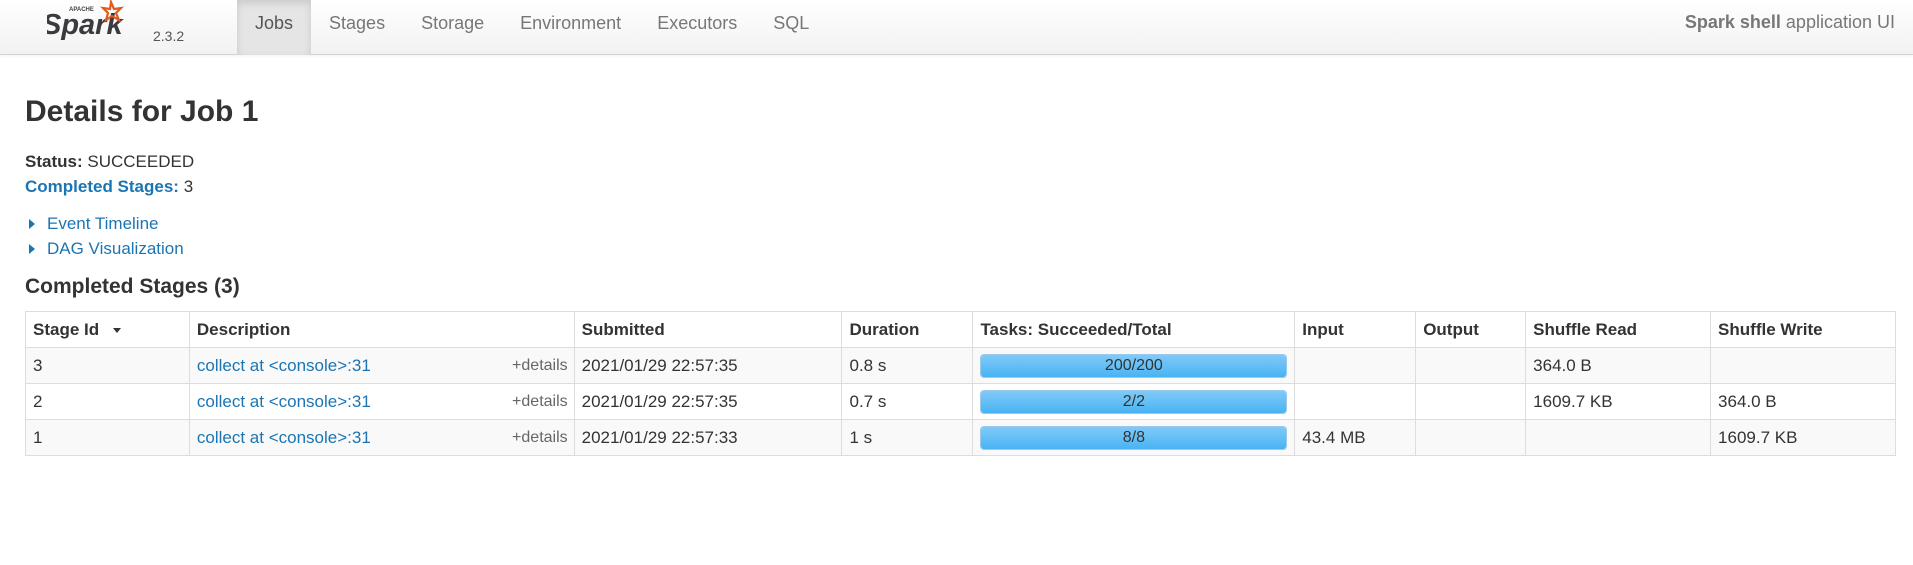 This screenshot has width=1913, height=565. Describe the element at coordinates (132, 286) in the screenshot. I see `section-title: Completed Stages (3)` at that location.